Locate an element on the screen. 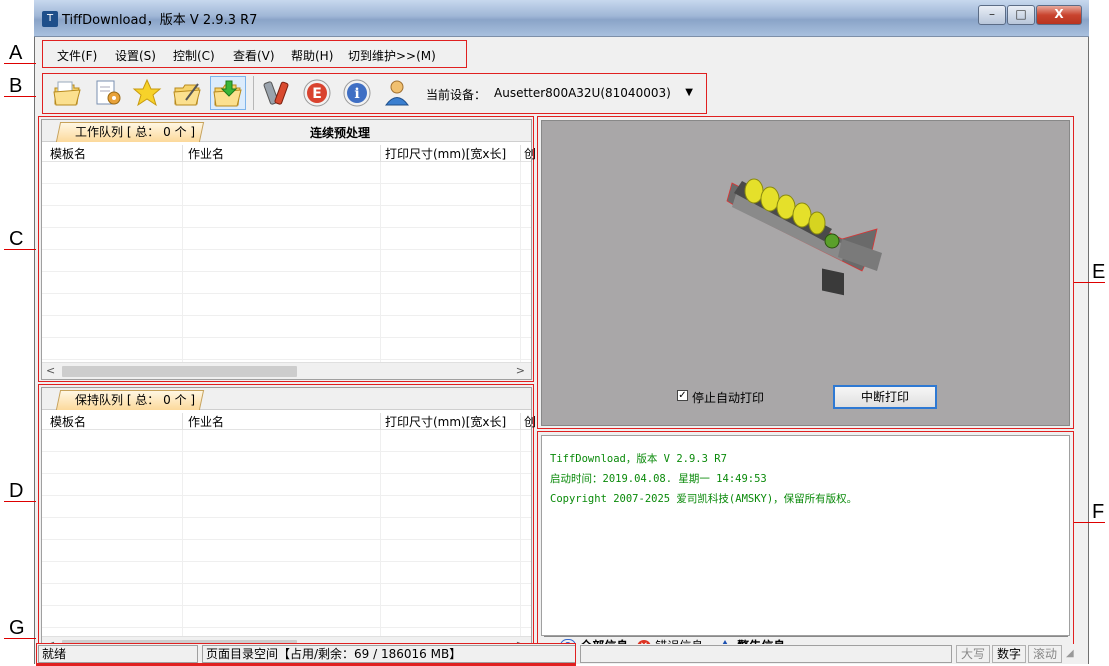 This screenshot has height=666, width=1109. scroll-left-icon: < is located at coordinates (50, 371).